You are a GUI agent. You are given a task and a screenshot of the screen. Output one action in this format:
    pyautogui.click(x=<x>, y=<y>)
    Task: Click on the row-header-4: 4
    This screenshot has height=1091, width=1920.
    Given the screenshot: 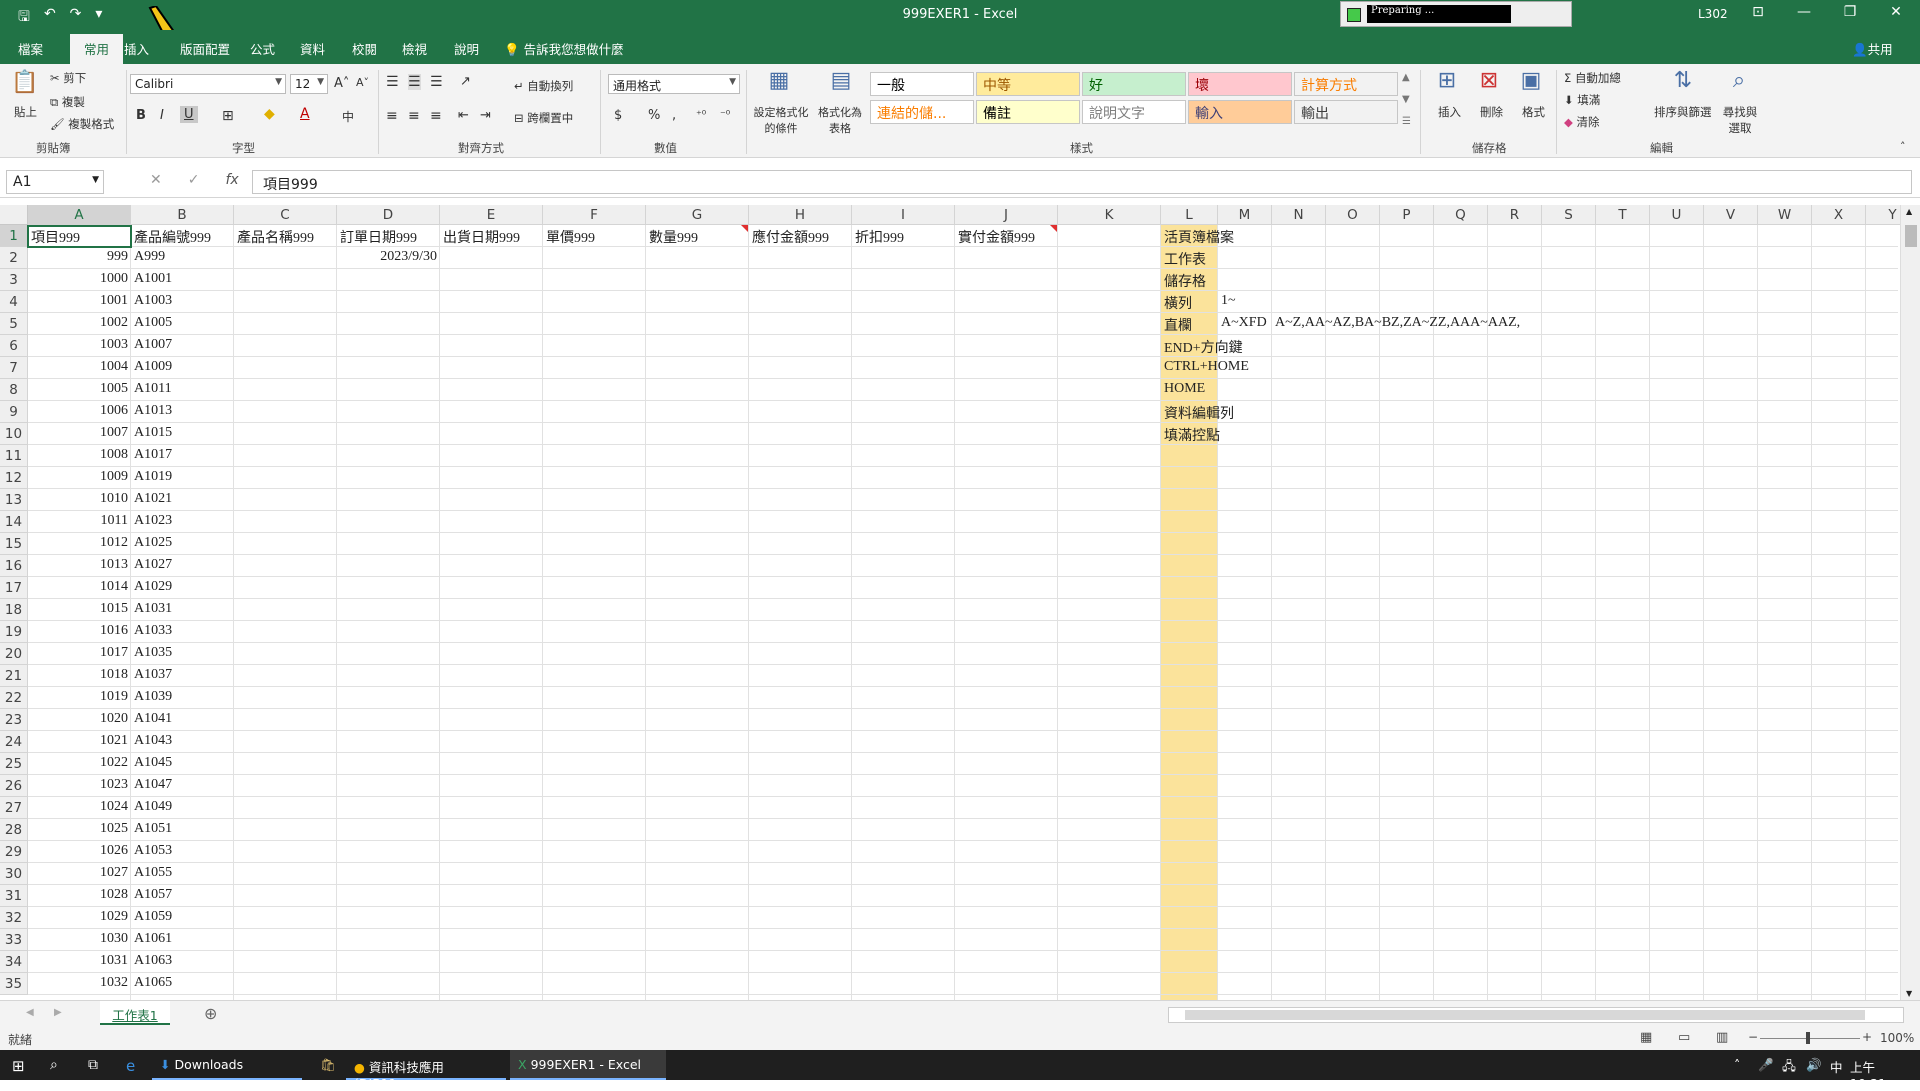 What is the action you would take?
    pyautogui.click(x=14, y=302)
    